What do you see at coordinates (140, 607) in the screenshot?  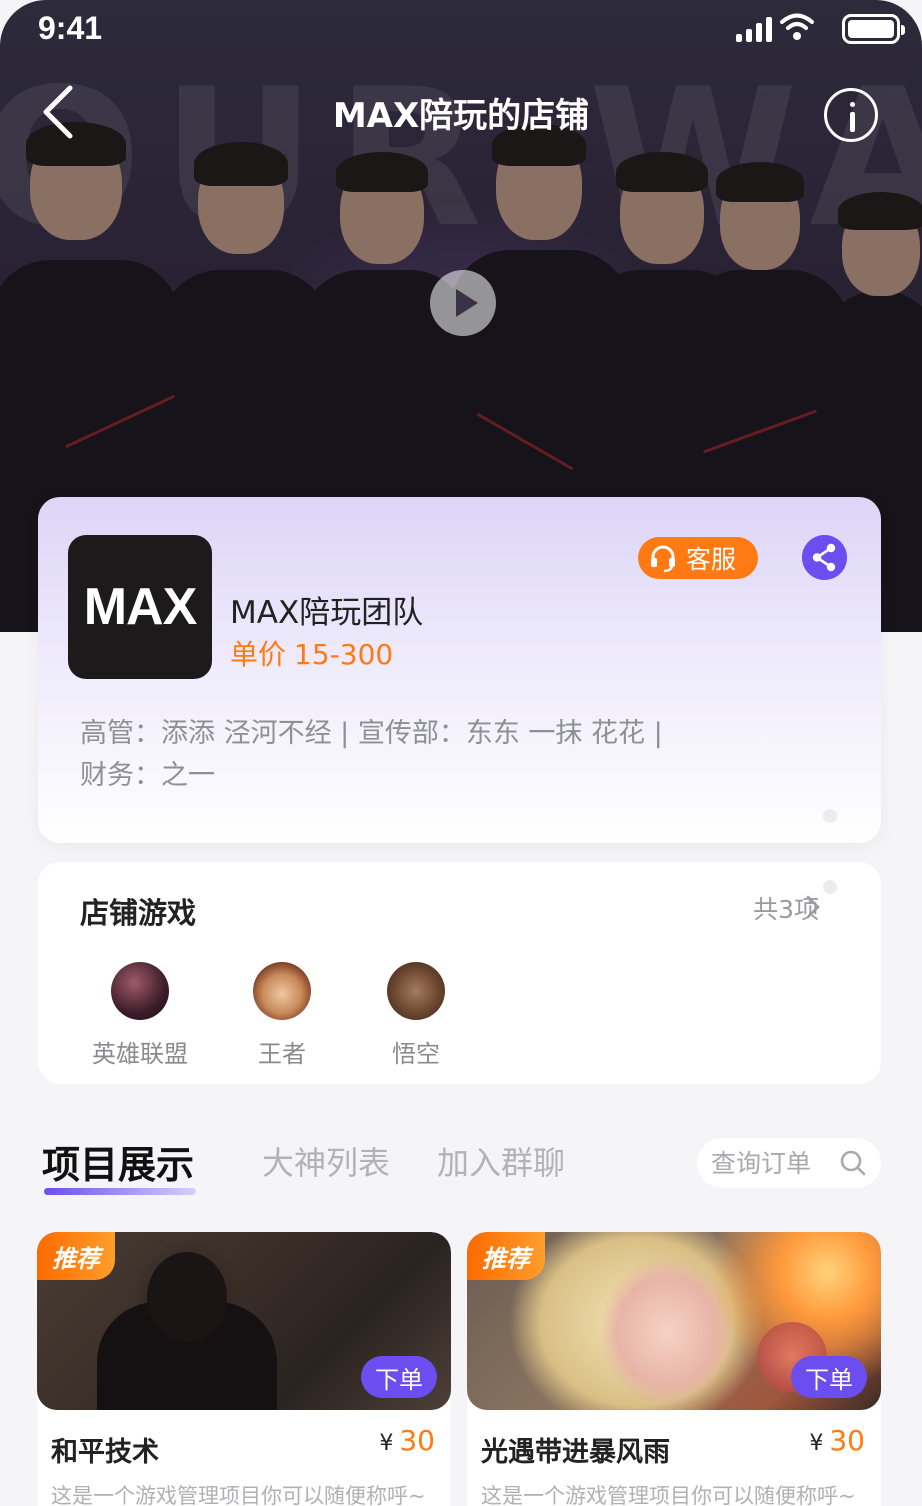 I see `shop-logo: MAX` at bounding box center [140, 607].